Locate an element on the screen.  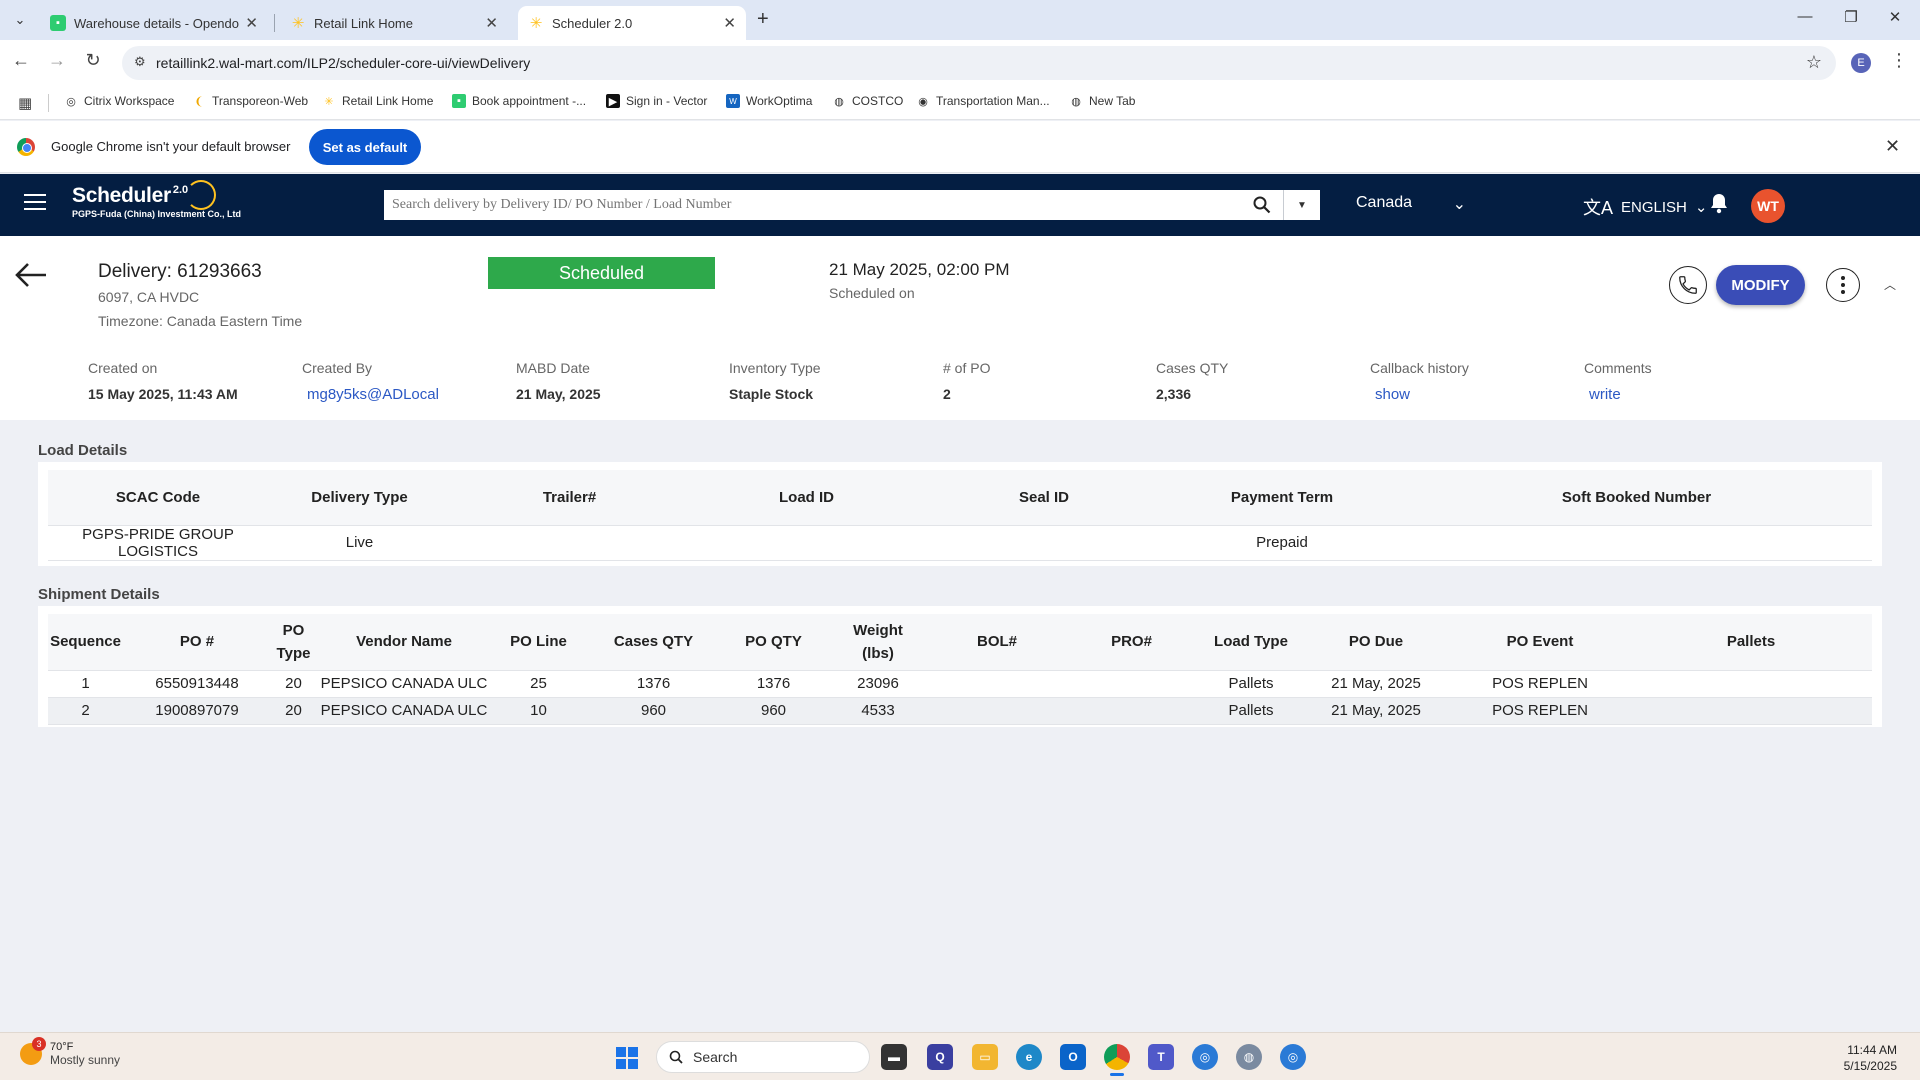
bookmark-label: COSTCO is located at coordinates (878, 101).